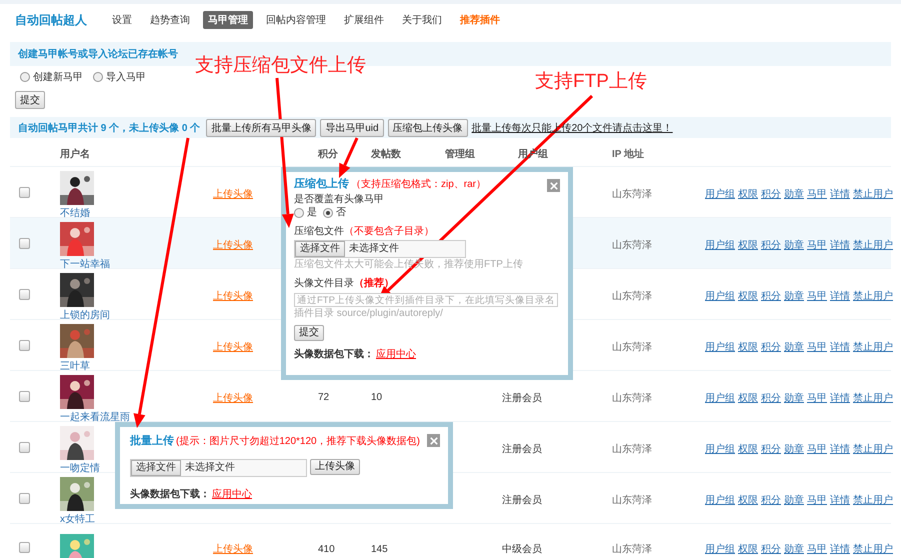 Image resolution: width=901 pixels, height=558 pixels. What do you see at coordinates (352, 127) in the screenshot?
I see `action-button: 导出马甲uid` at bounding box center [352, 127].